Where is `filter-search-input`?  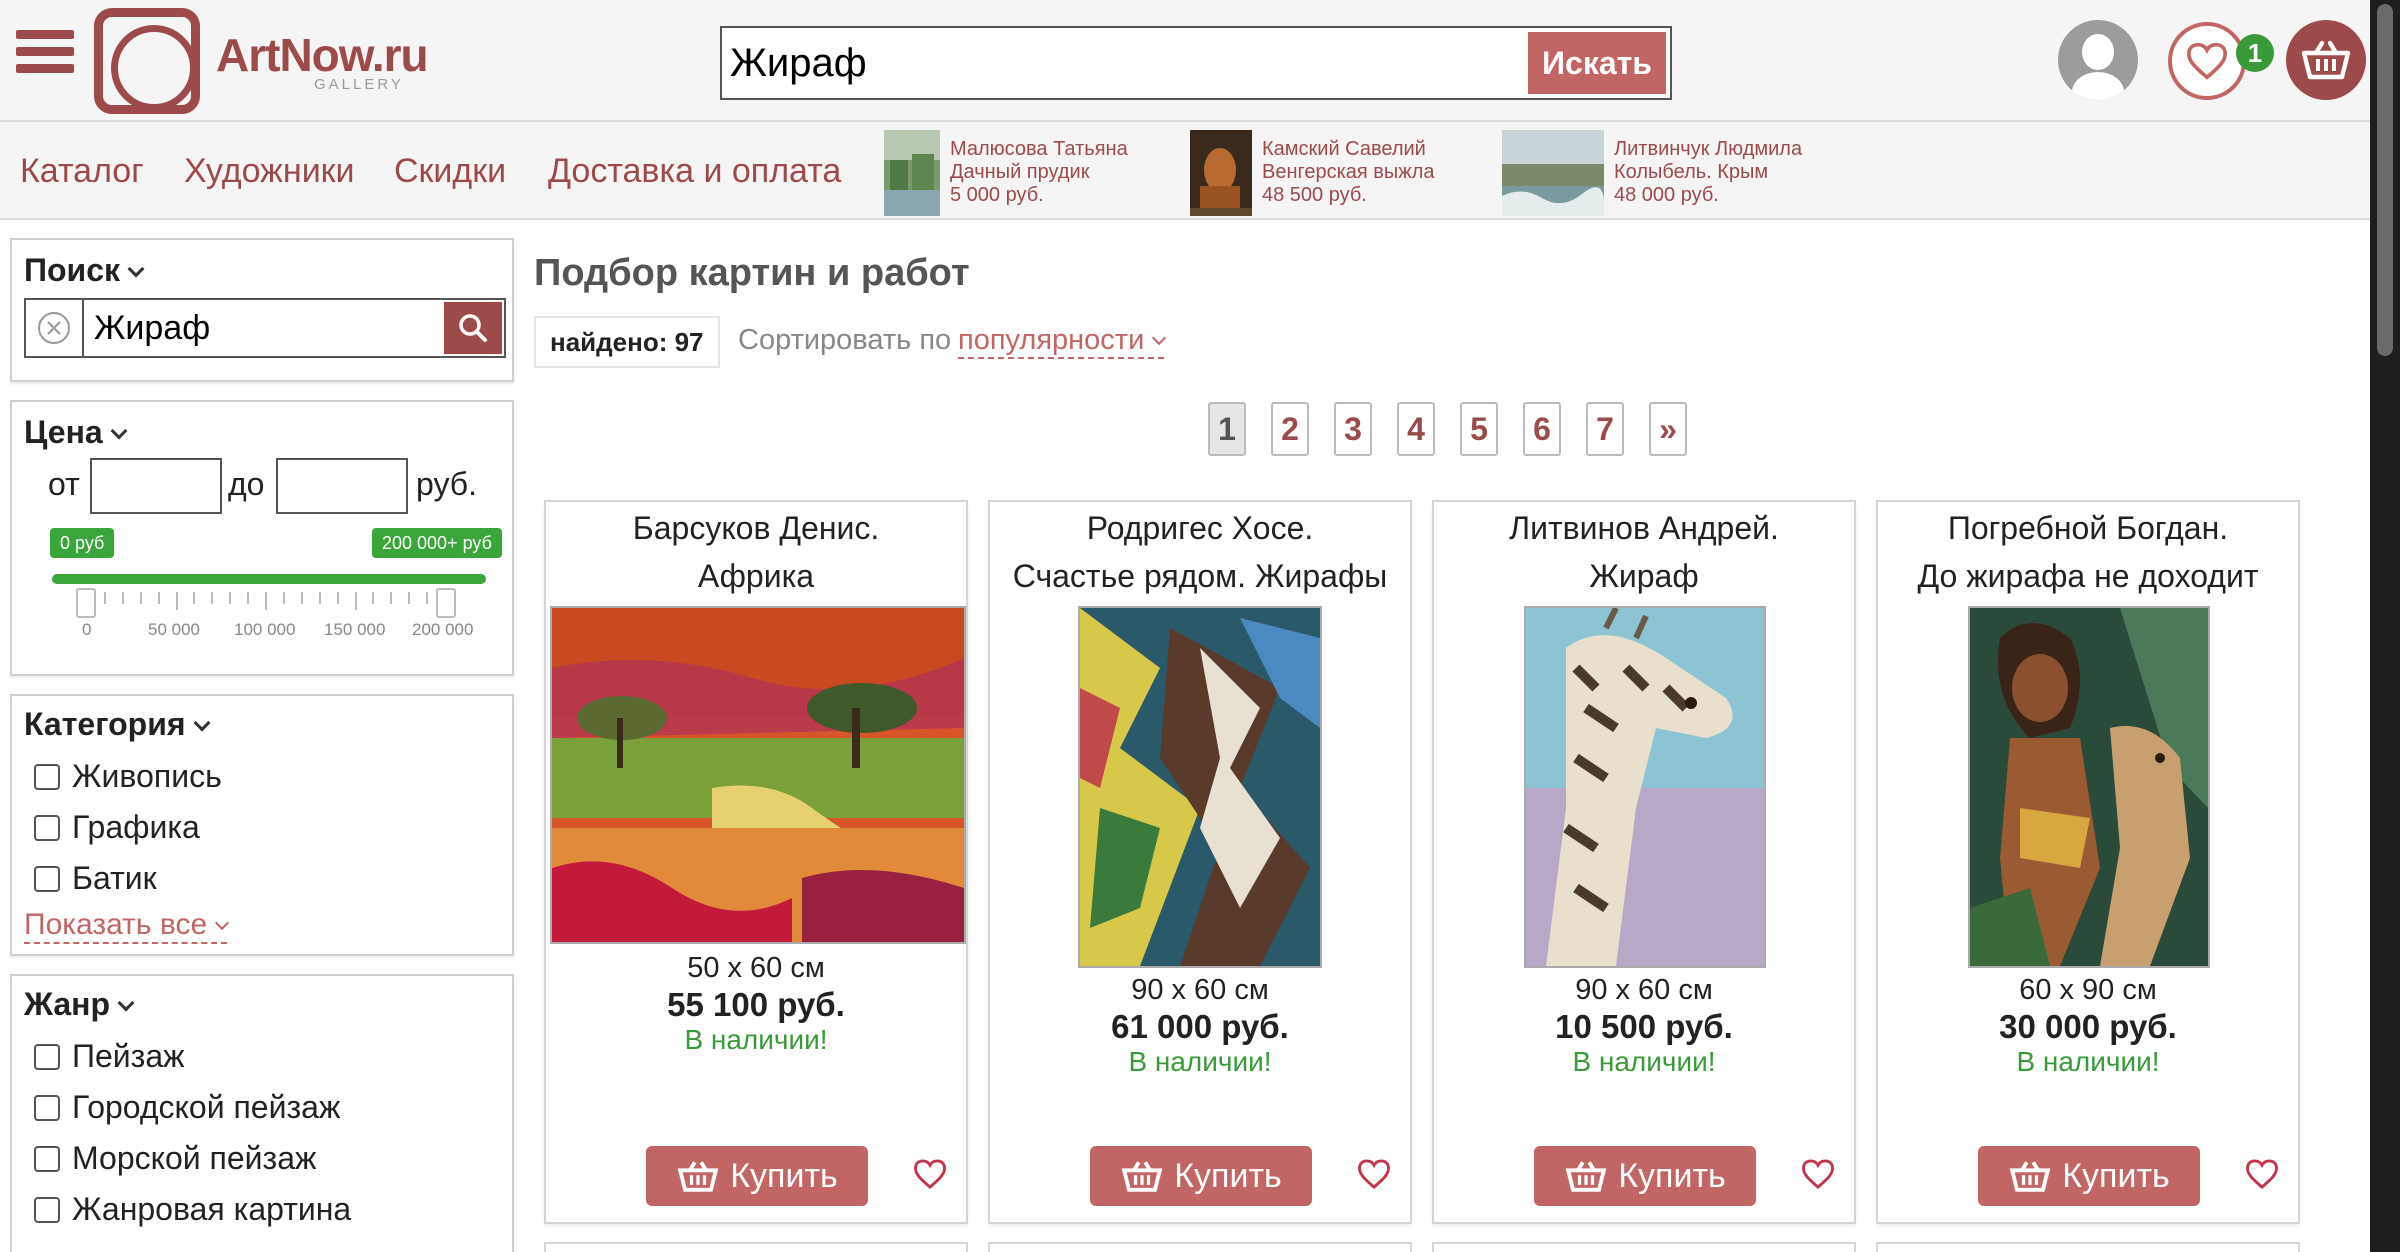
filter-search-input is located at coordinates (259, 328).